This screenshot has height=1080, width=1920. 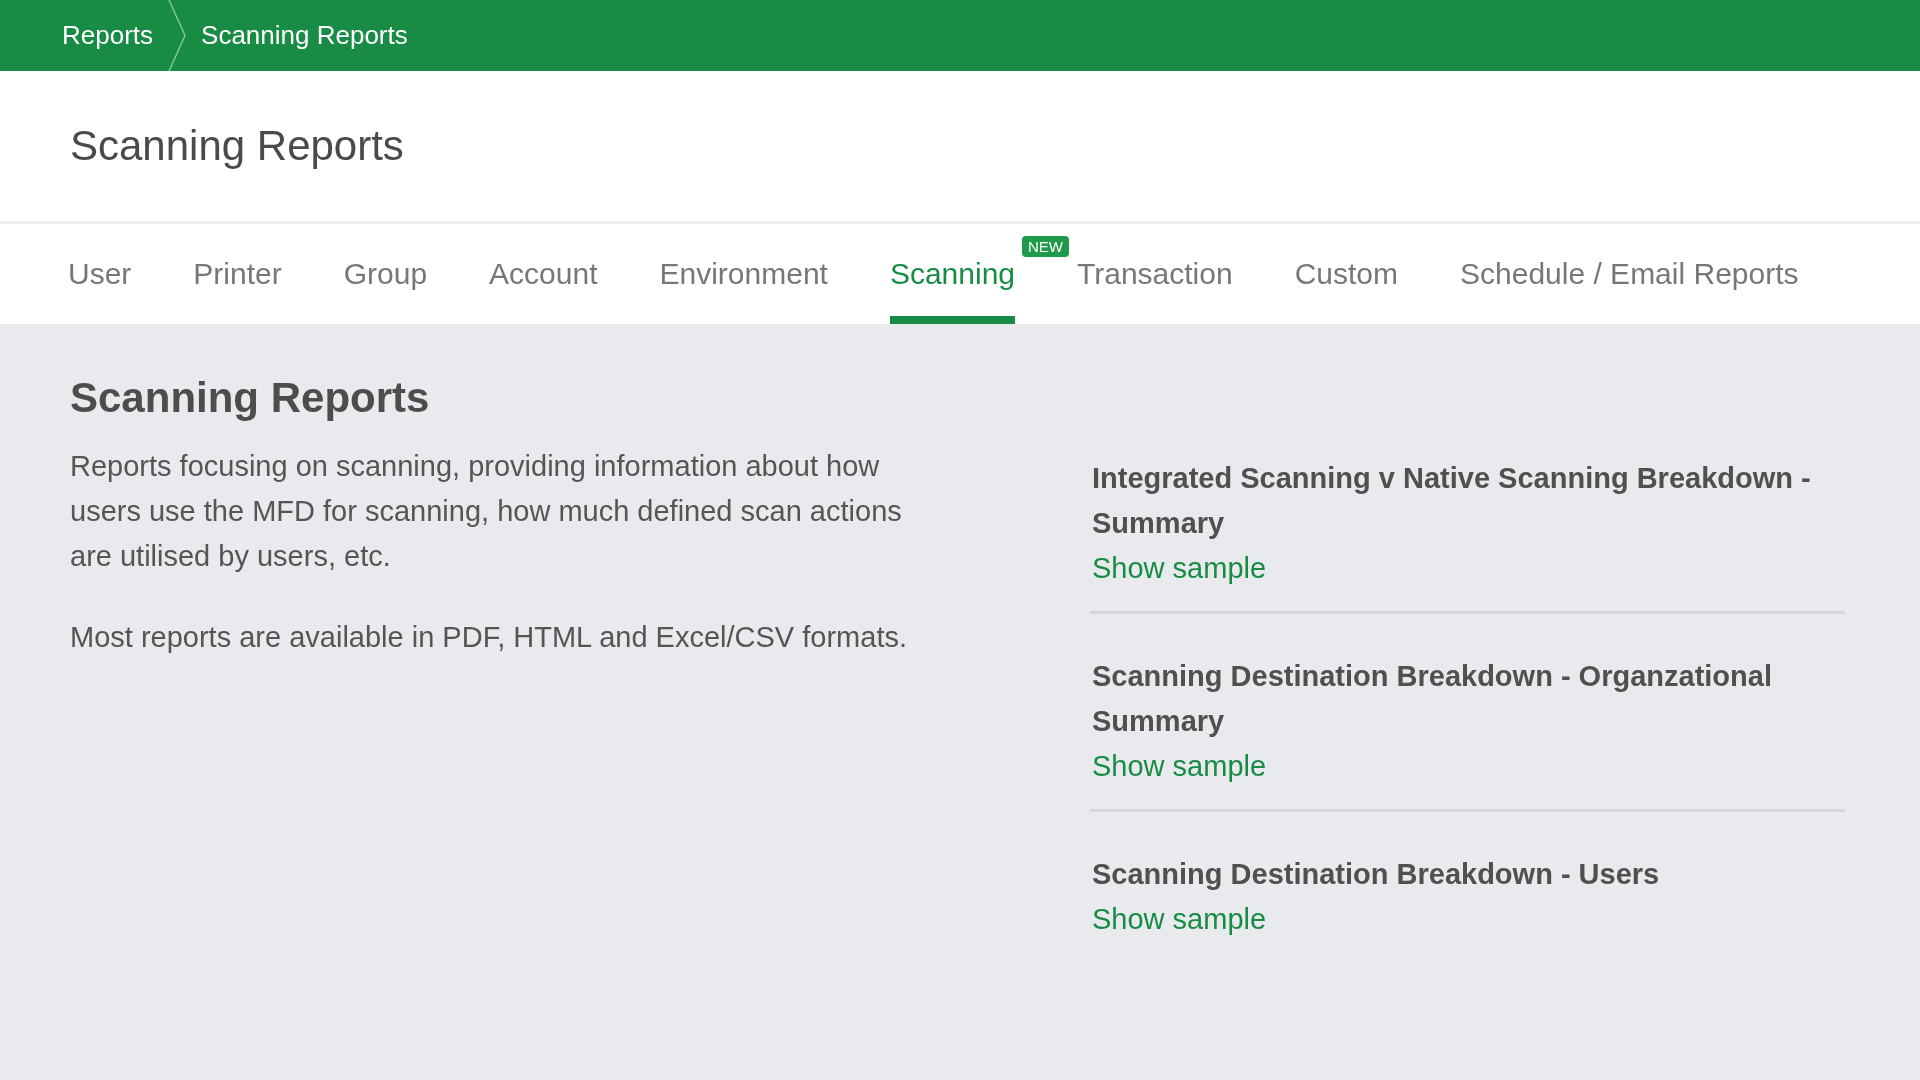 What do you see at coordinates (304, 35) in the screenshot?
I see `breadcrumb-link: Scanning Reports` at bounding box center [304, 35].